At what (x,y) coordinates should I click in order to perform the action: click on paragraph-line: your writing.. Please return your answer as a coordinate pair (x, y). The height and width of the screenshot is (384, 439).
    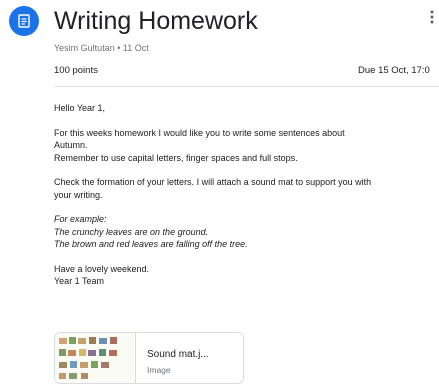
    Looking at the image, I should click on (78, 194).